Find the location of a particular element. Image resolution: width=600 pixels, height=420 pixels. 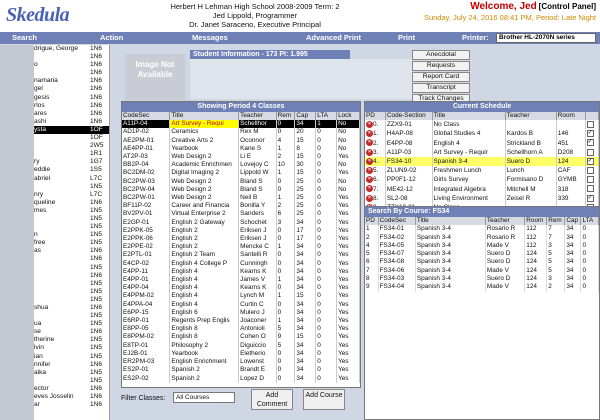

report-card-button: Report Card is located at coordinates (441, 77).